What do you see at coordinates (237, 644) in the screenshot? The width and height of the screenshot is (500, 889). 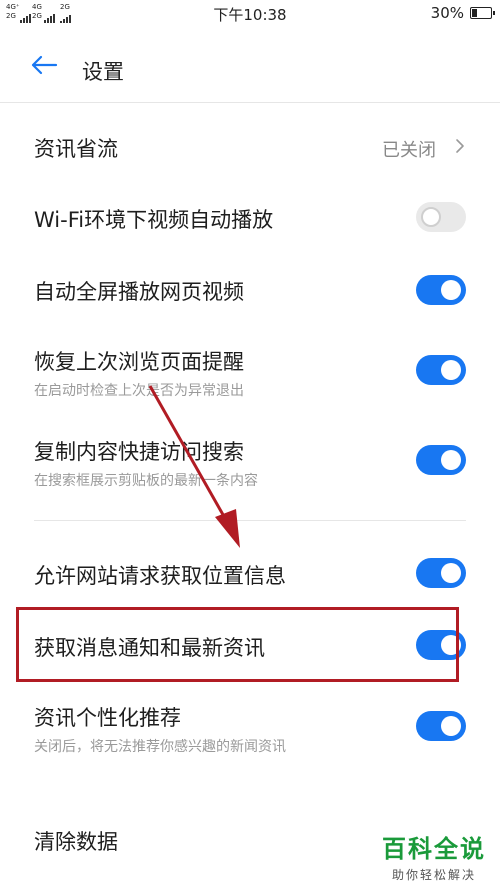 I see `annotation-highlight-box` at bounding box center [237, 644].